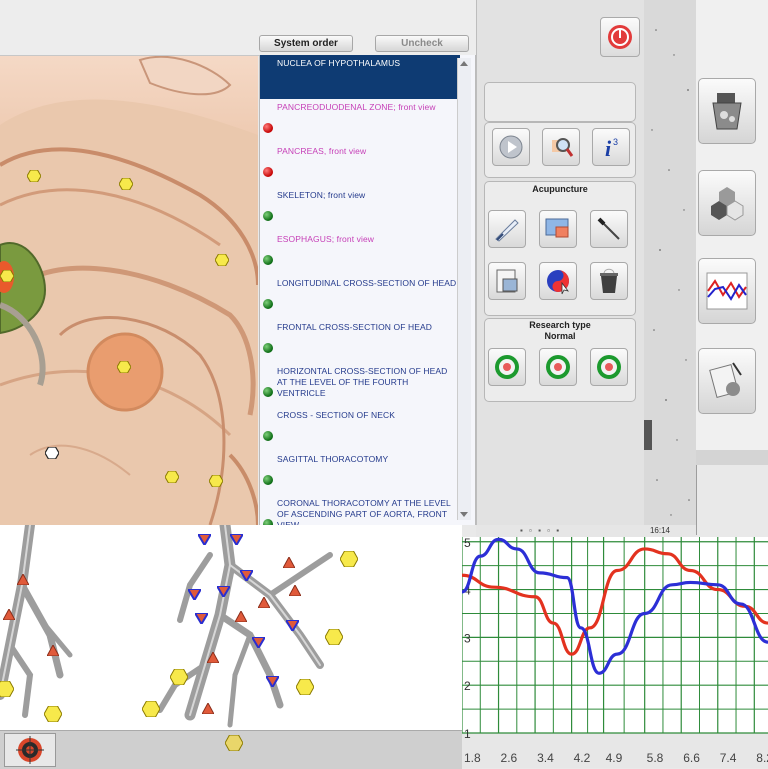  I want to click on research-mode-2-button, so click(558, 367).